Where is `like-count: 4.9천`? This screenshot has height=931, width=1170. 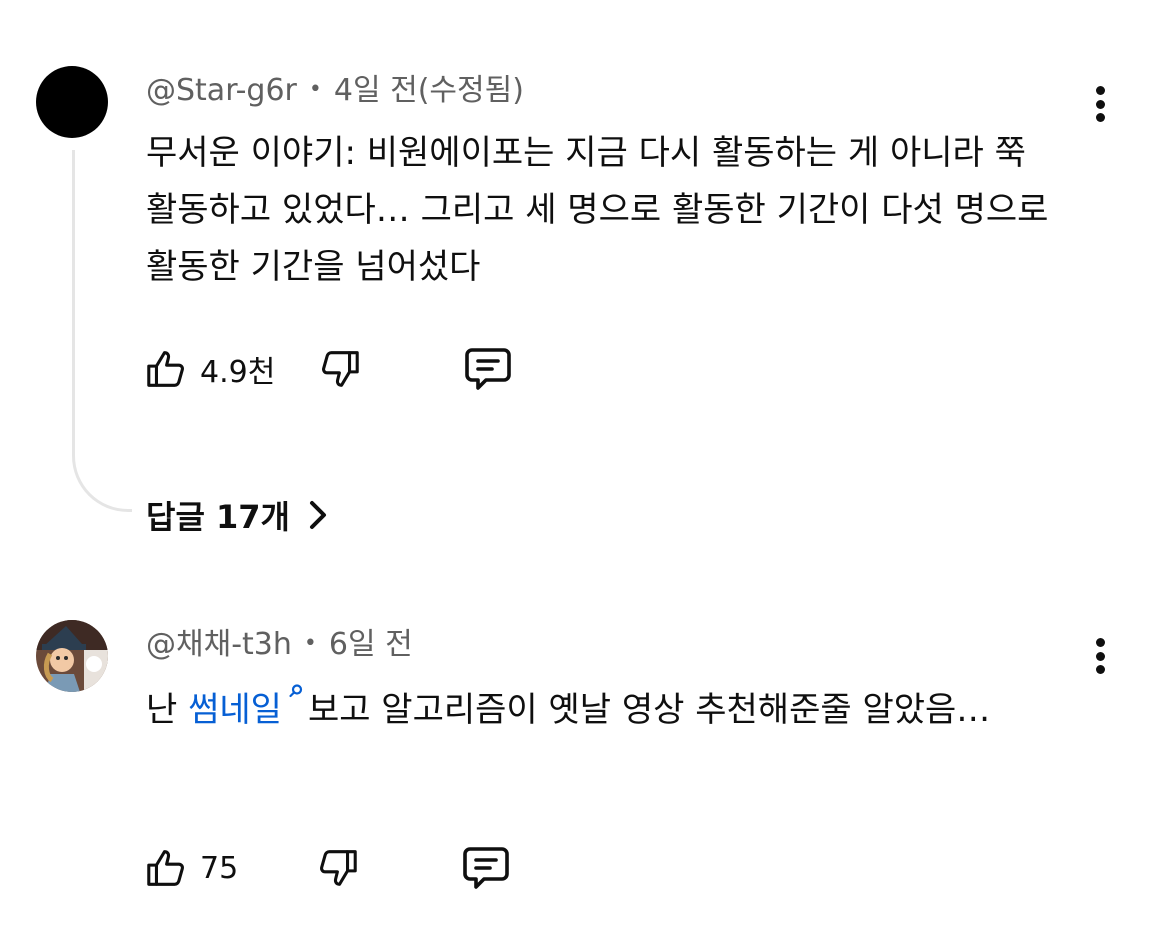
like-count: 4.9천 is located at coordinates (238, 372).